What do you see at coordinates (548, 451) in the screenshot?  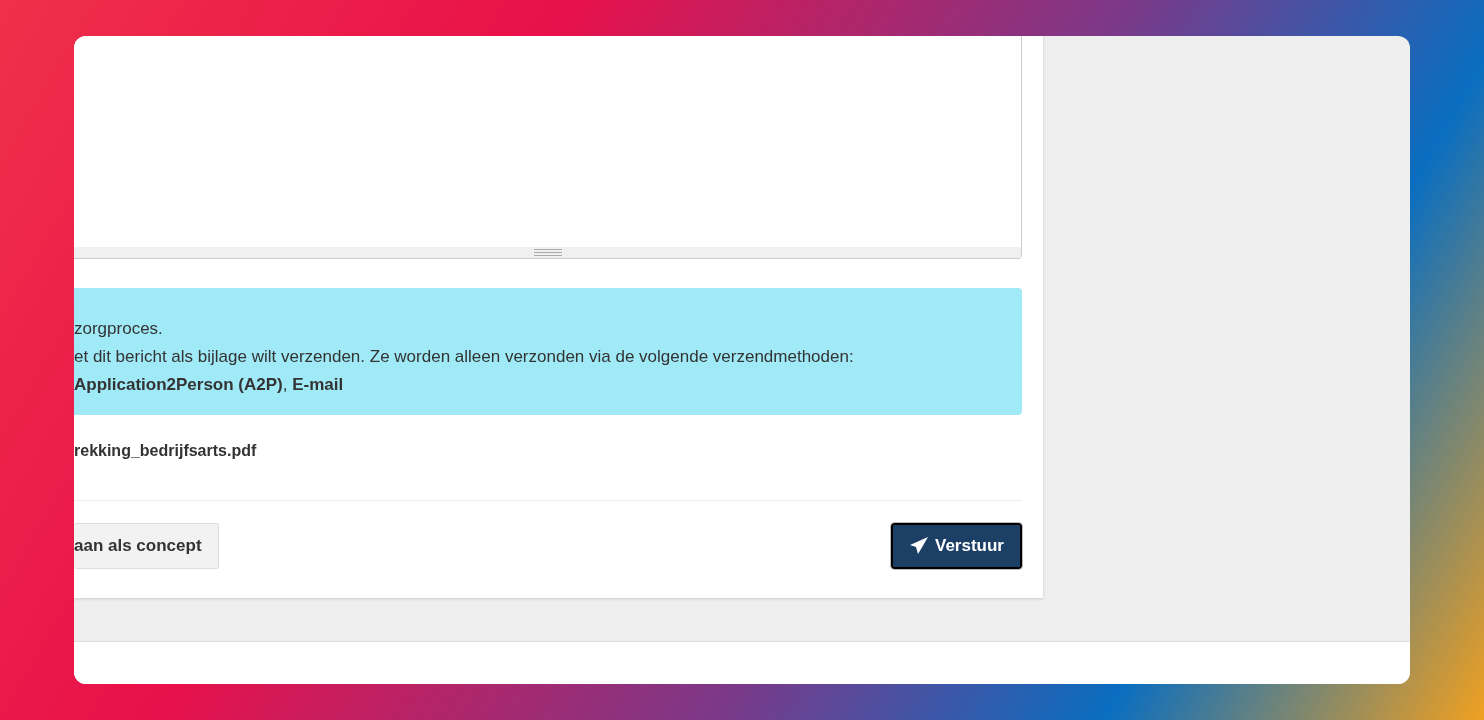 I see `attachment-file-name: rekking_bedrijfsarts.pdf` at bounding box center [548, 451].